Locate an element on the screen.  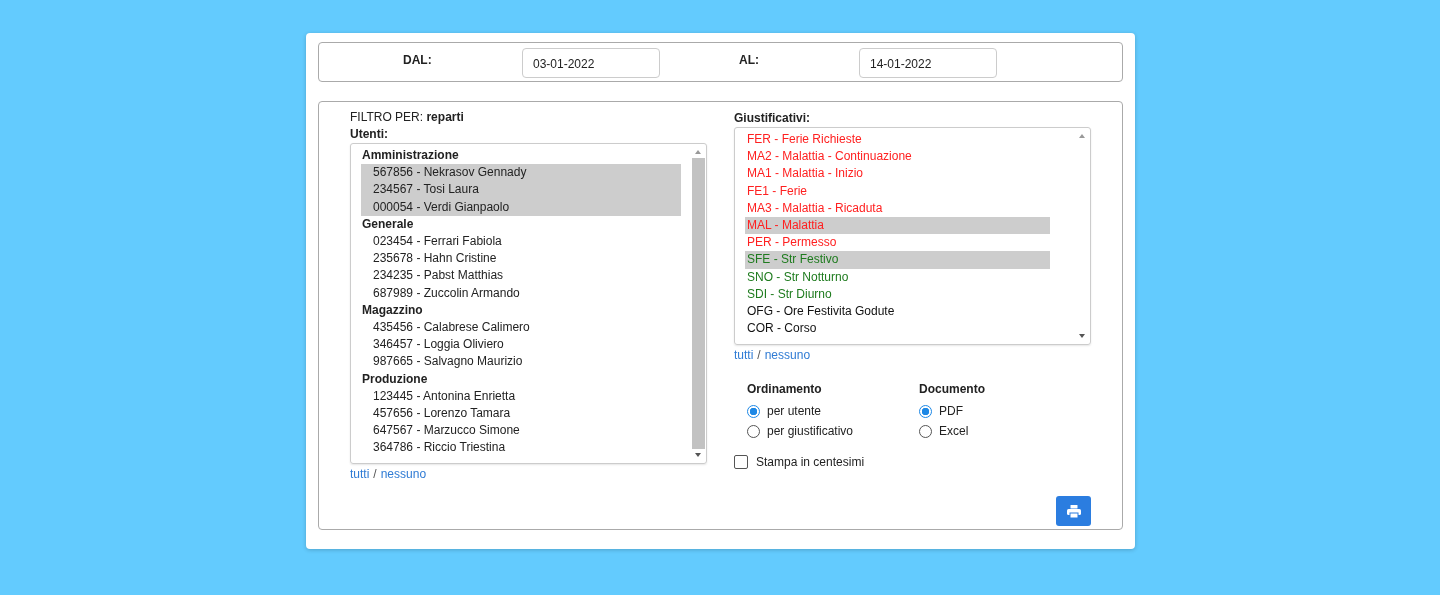
filter-text: FILTRO PER: reparti is located at coordinates (407, 117).